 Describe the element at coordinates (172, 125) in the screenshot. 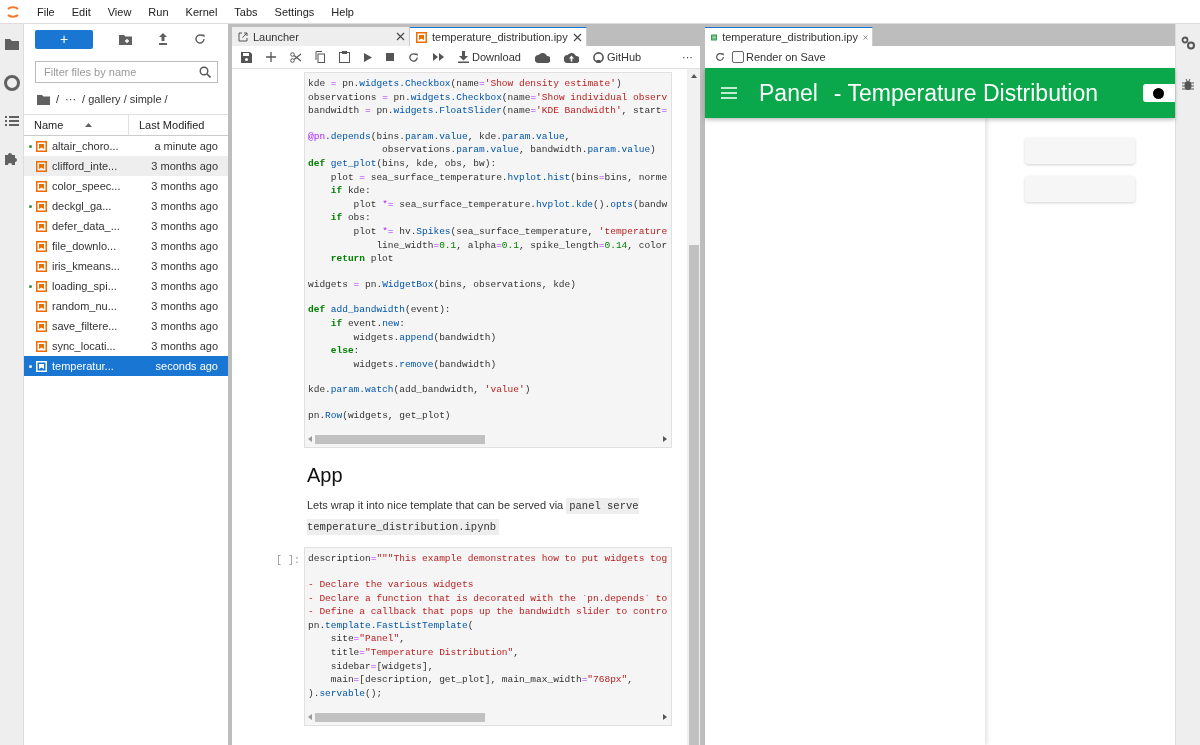

I see `column-header: Last Modified` at that location.